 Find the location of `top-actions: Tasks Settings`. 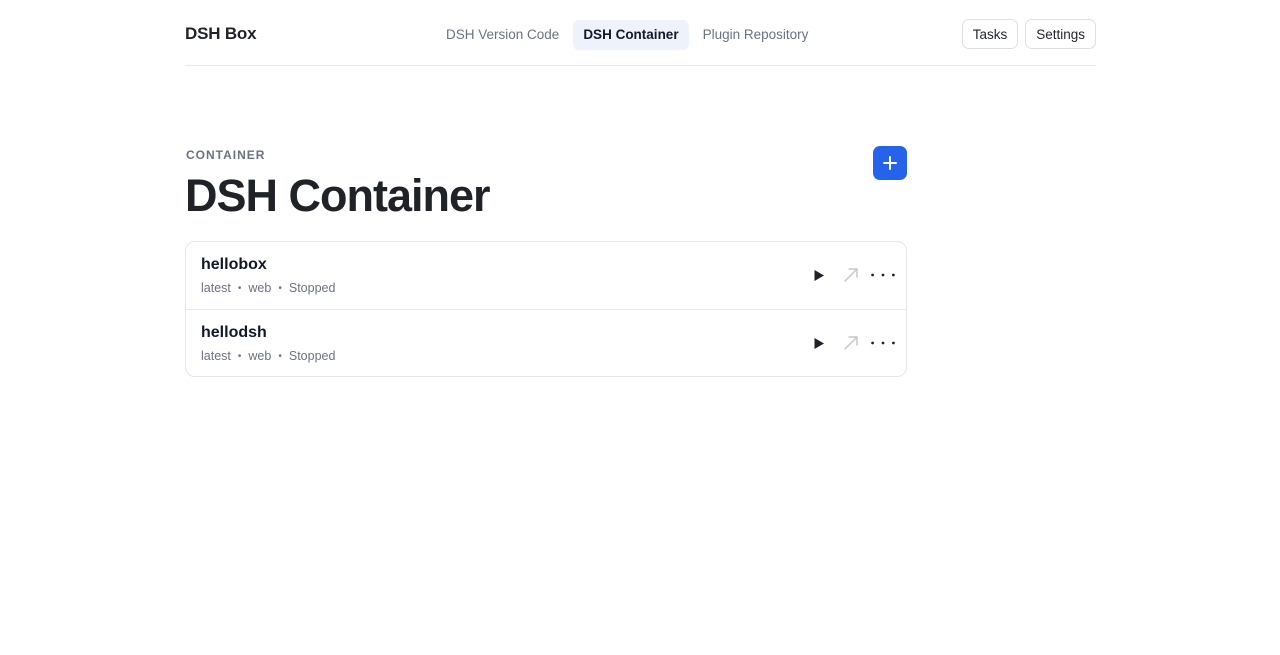

top-actions: Tasks Settings is located at coordinates (1028, 34).